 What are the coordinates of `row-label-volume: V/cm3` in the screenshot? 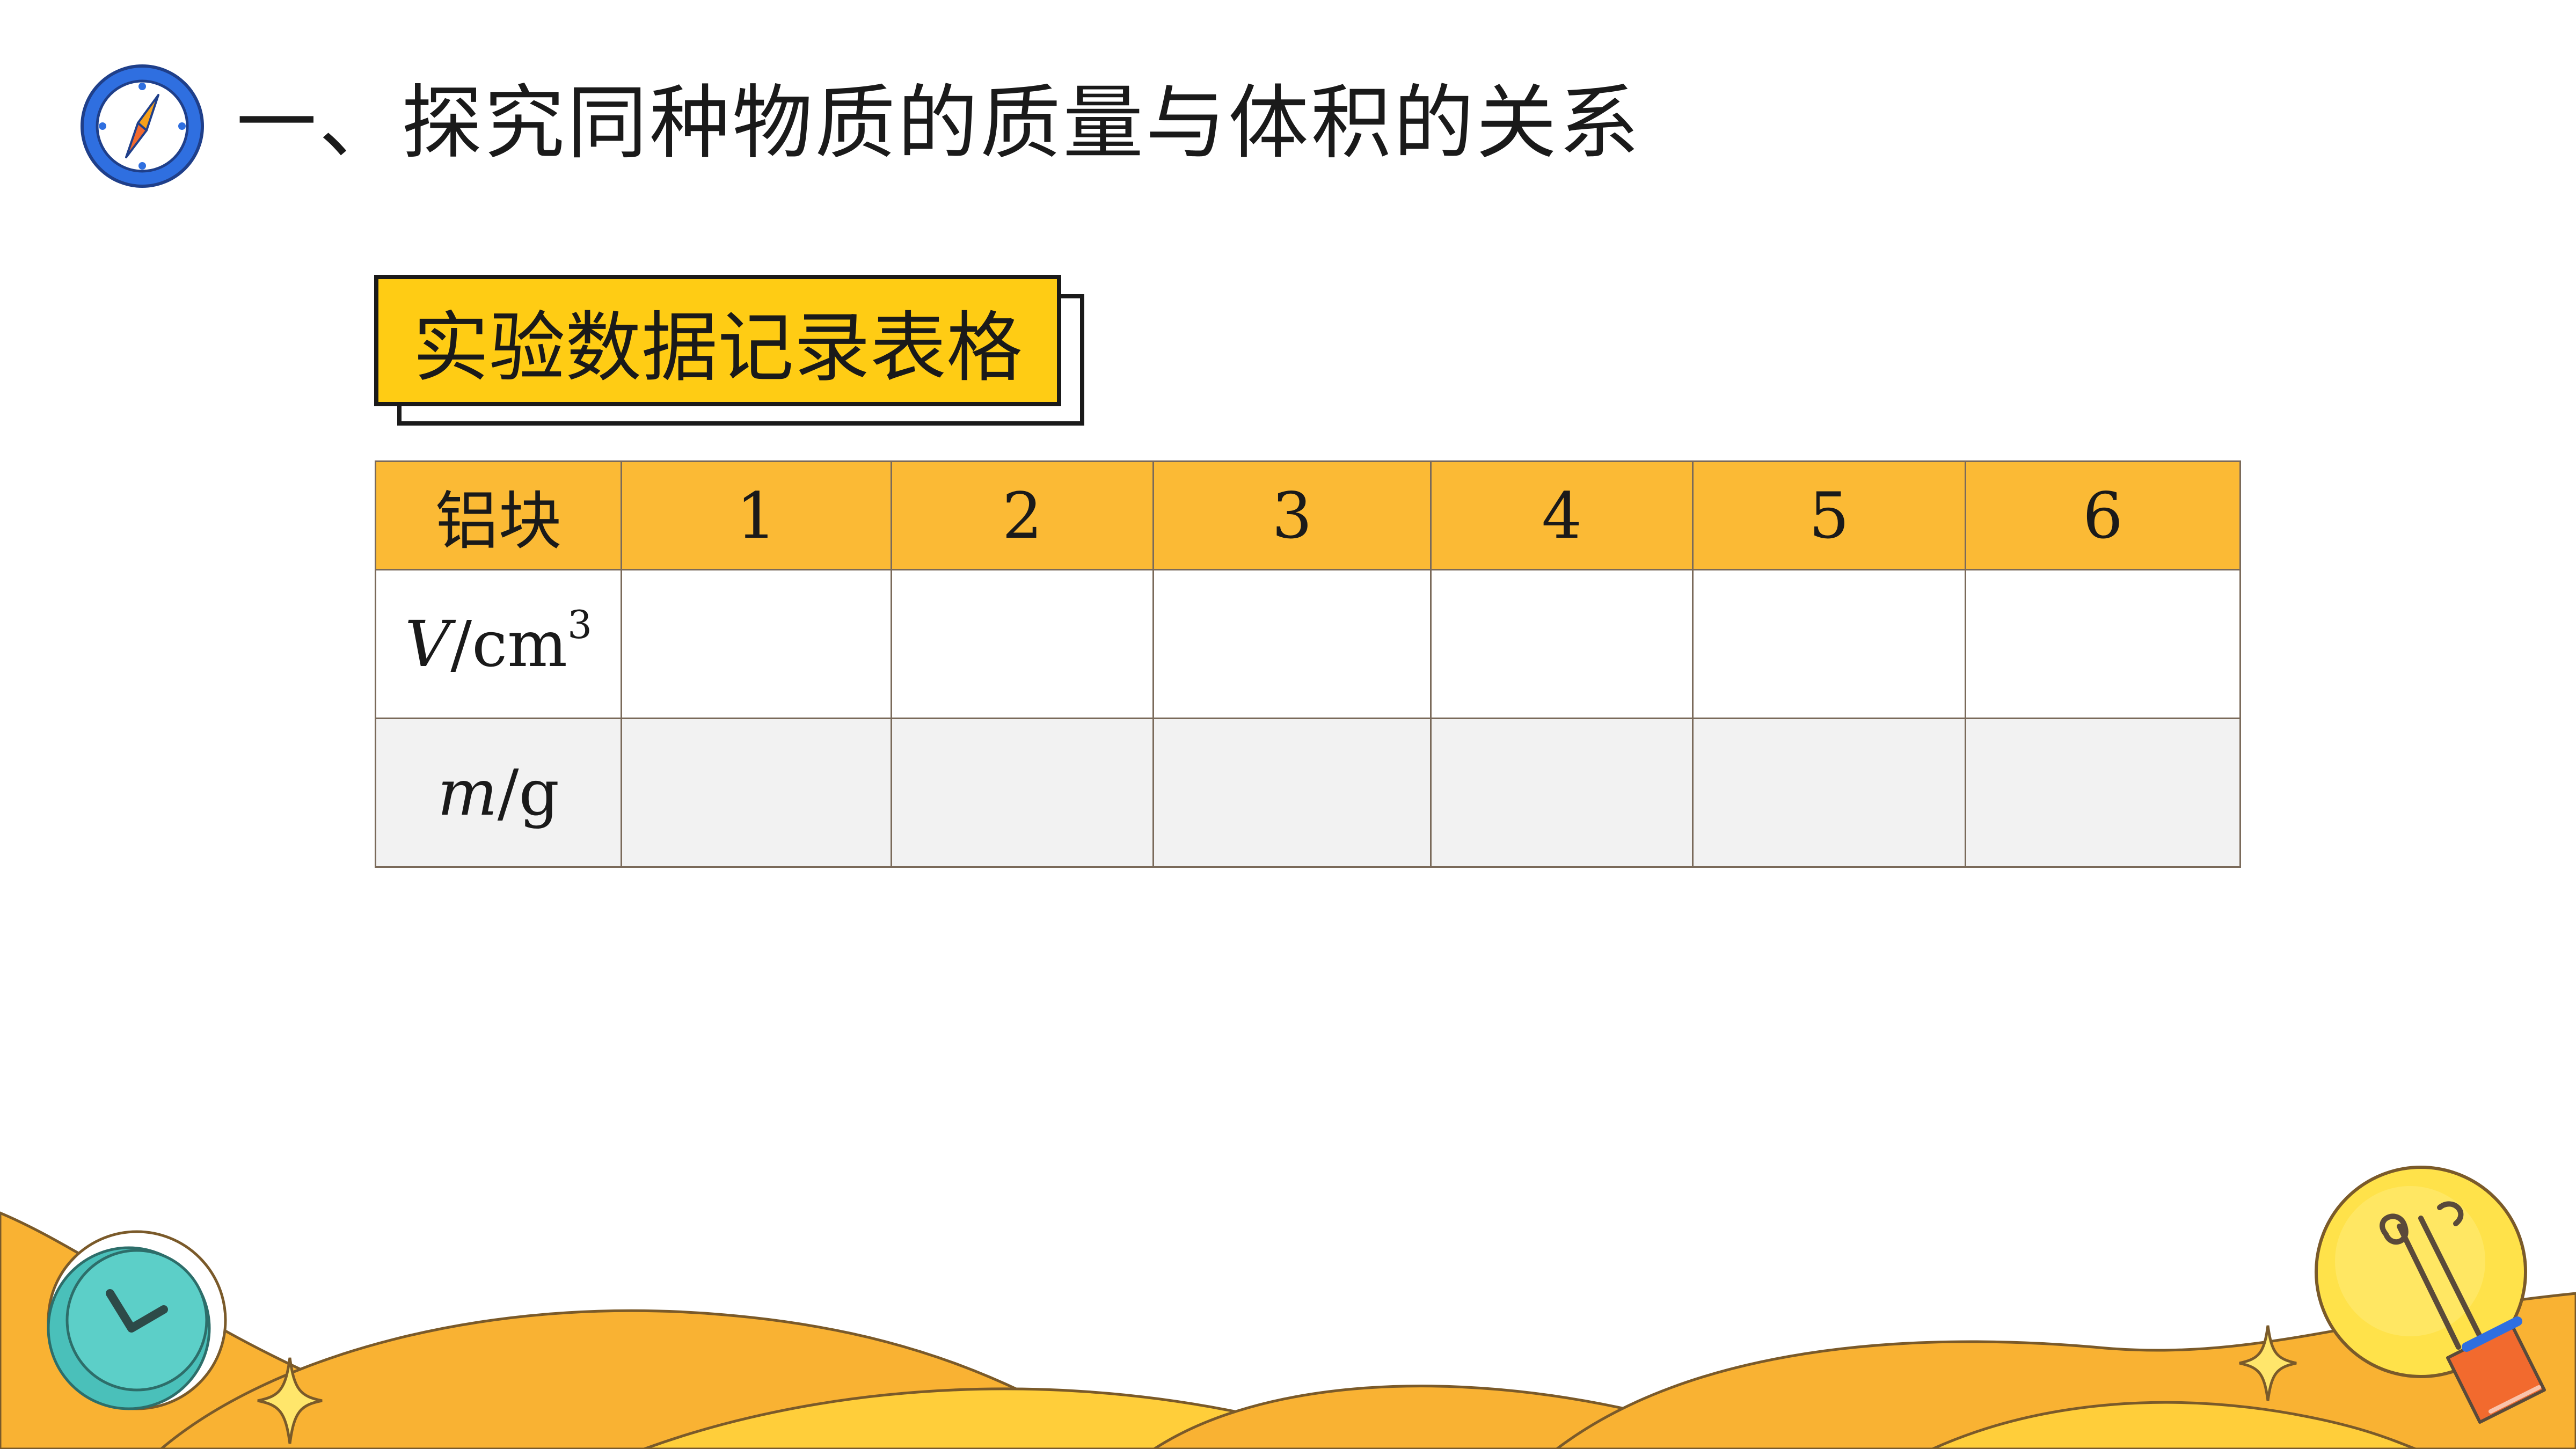 It's located at (498, 644).